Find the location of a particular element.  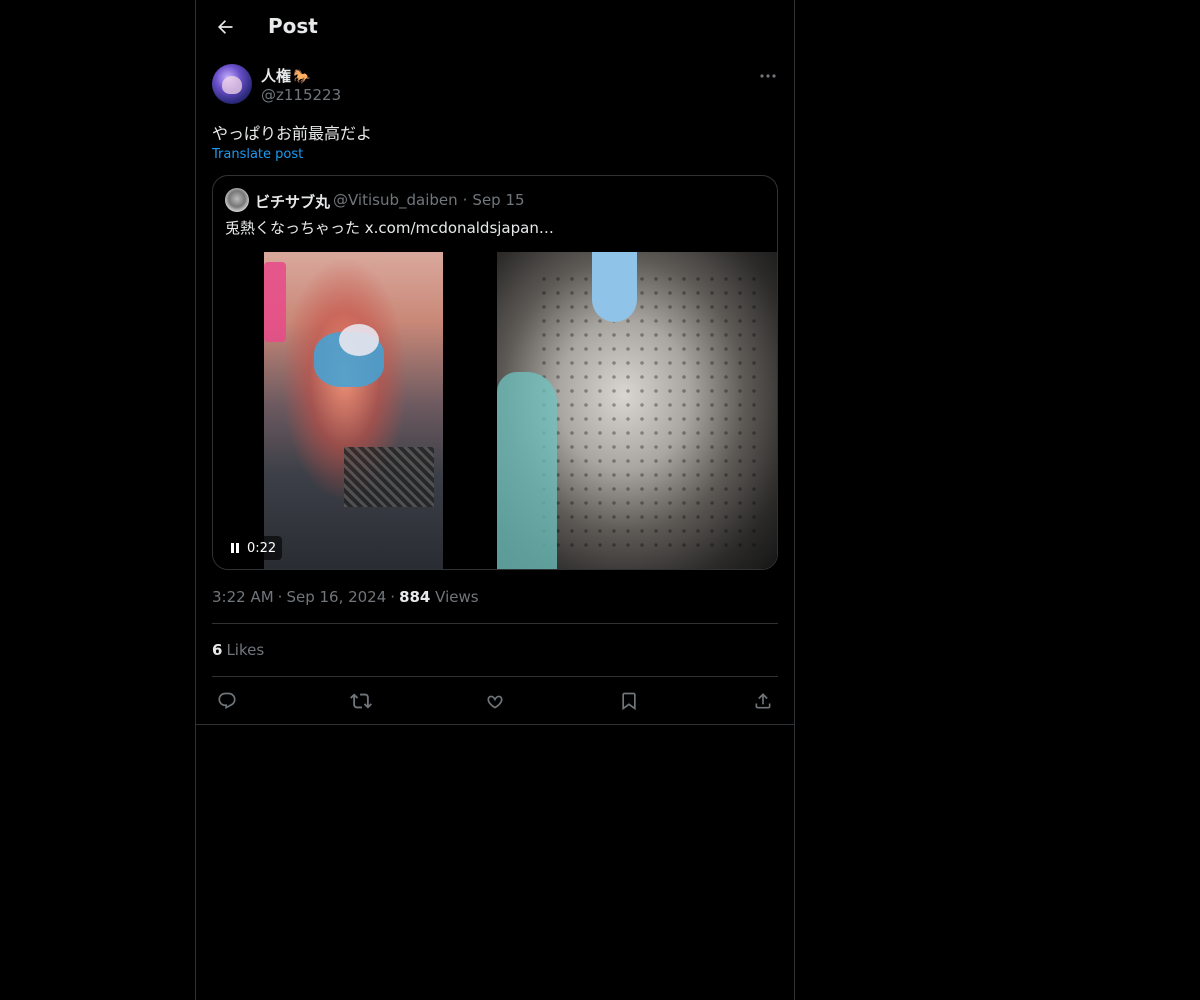

quote-author-name: ビチサブ丸 is located at coordinates (293, 202).